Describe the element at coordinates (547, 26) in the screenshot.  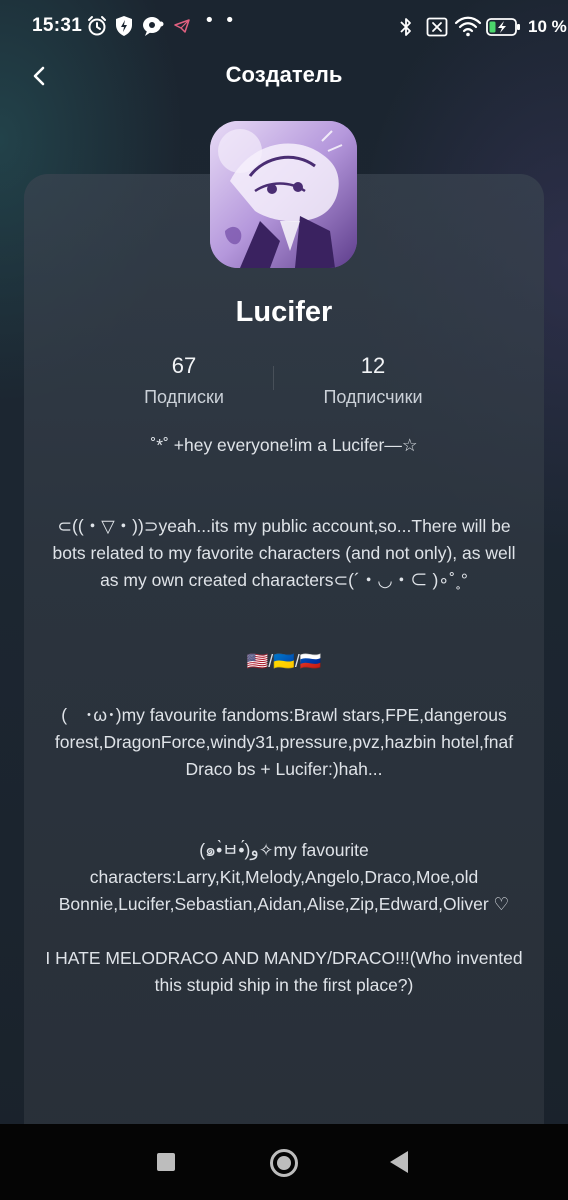
I see `battery-percent: 10 %` at that location.